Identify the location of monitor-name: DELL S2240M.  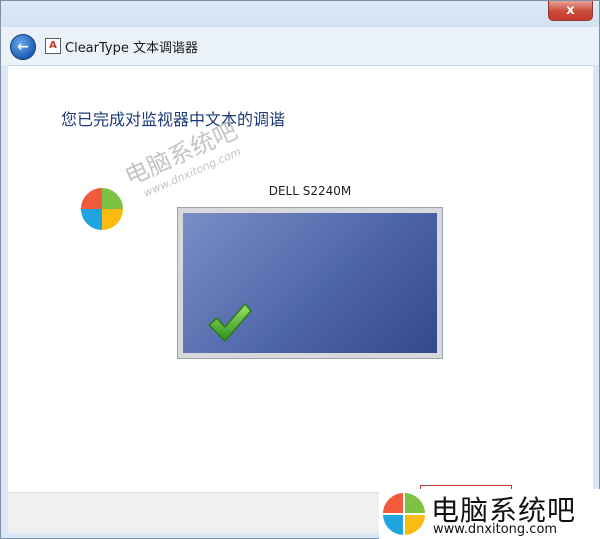
(310, 191).